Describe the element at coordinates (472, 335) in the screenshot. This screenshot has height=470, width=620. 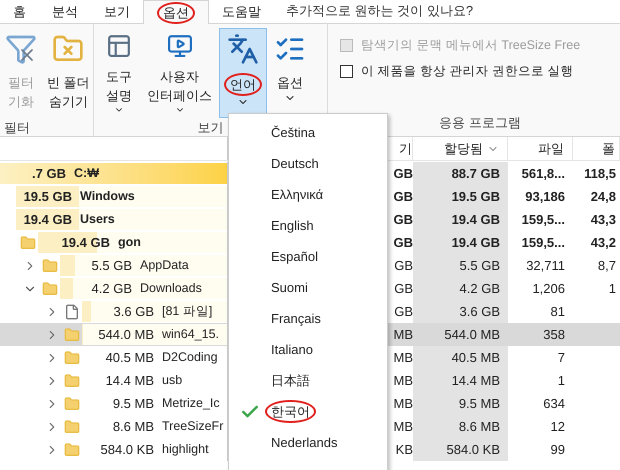
I see `table-cell-text: 544.0 MB` at that location.